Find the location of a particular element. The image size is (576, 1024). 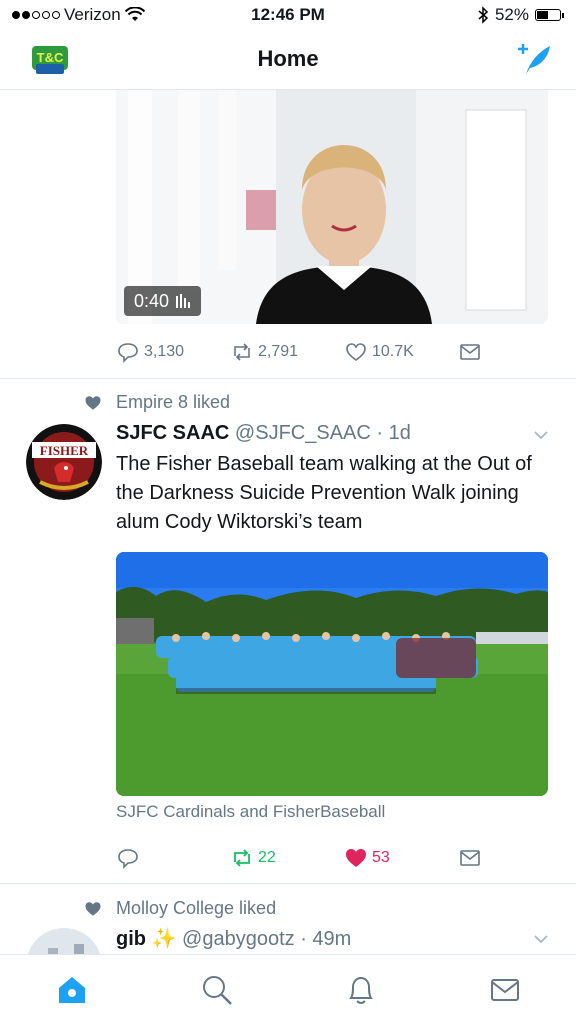

heart-filled-icon is located at coordinates (356, 858).